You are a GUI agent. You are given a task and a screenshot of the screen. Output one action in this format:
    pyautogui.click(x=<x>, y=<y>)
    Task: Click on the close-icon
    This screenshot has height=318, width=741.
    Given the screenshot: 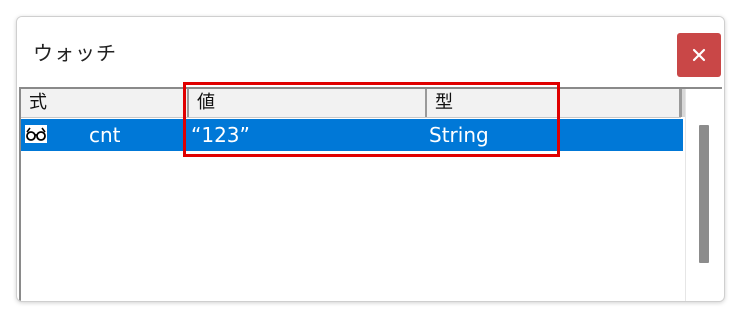 What is the action you would take?
    pyautogui.click(x=699, y=55)
    